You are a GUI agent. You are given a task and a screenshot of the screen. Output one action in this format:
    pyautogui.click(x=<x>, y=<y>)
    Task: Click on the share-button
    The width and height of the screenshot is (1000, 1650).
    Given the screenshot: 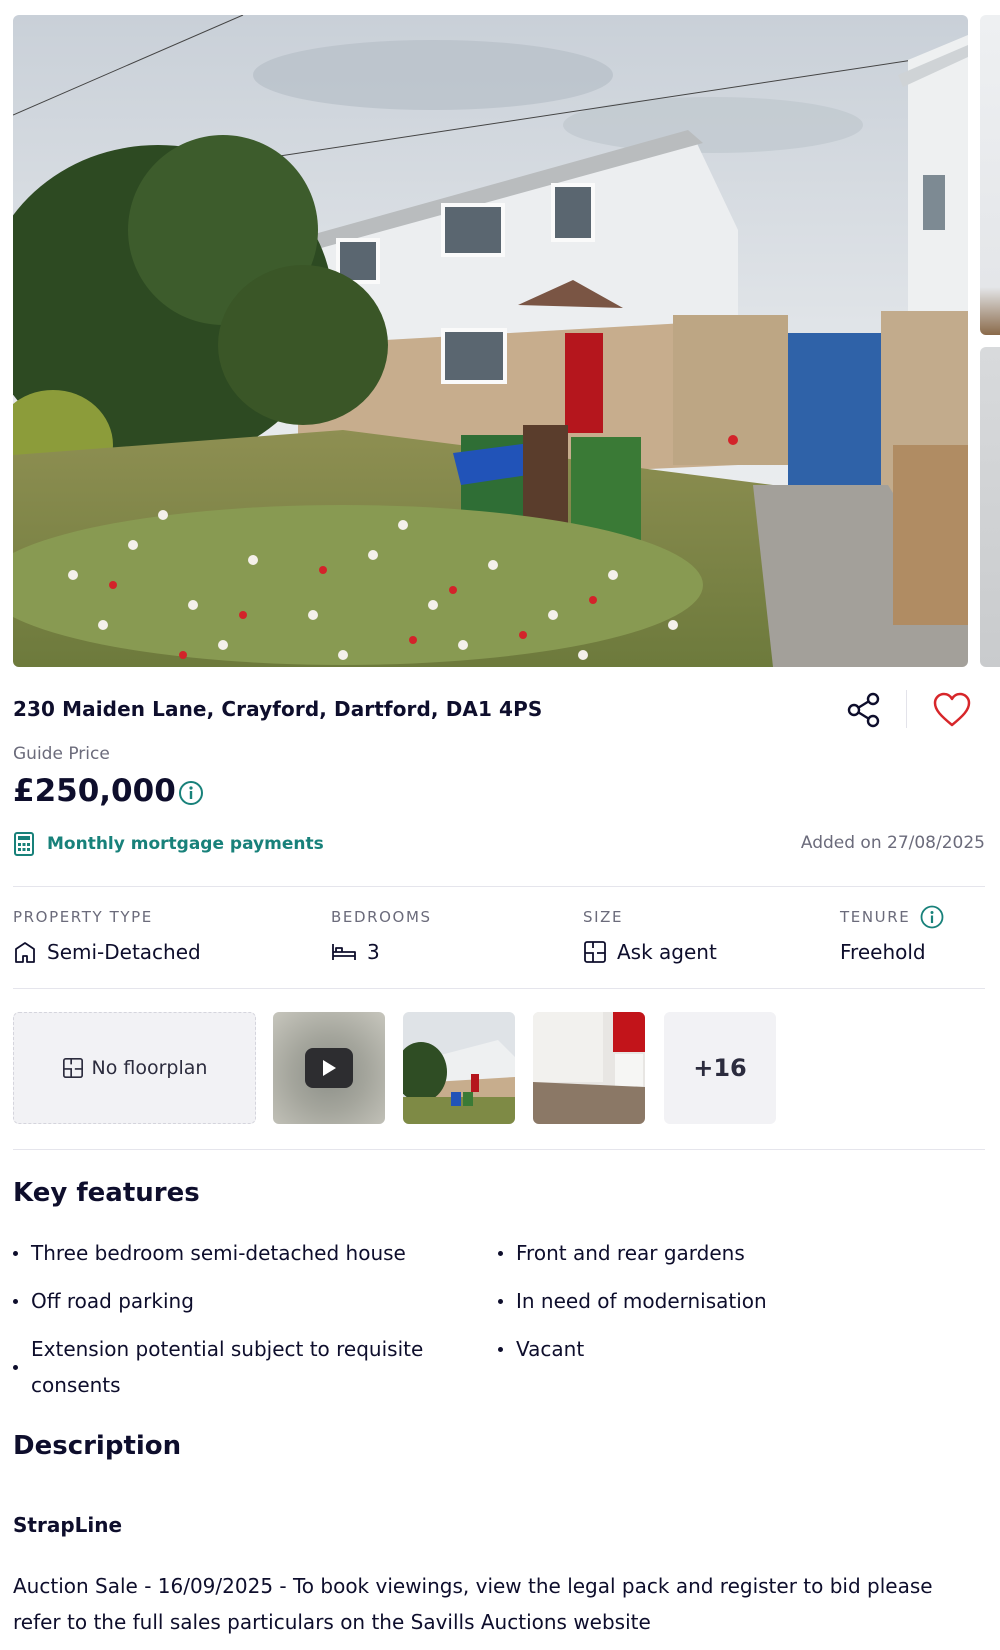 What is the action you would take?
    pyautogui.click(x=864, y=710)
    